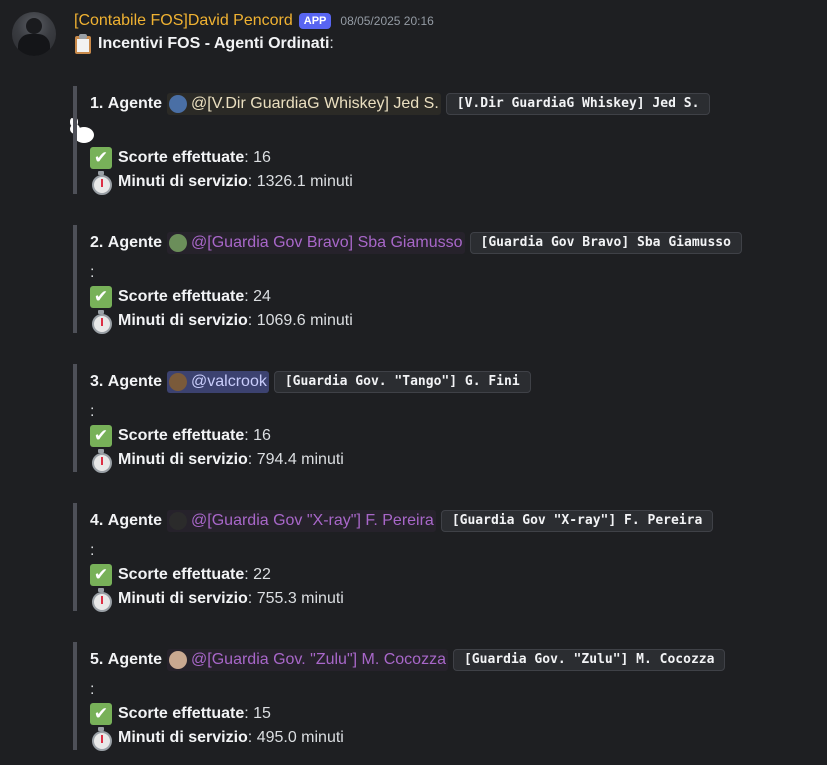 The width and height of the screenshot is (827, 765). What do you see at coordinates (315, 21) in the screenshot?
I see `app-badge: APP` at bounding box center [315, 21].